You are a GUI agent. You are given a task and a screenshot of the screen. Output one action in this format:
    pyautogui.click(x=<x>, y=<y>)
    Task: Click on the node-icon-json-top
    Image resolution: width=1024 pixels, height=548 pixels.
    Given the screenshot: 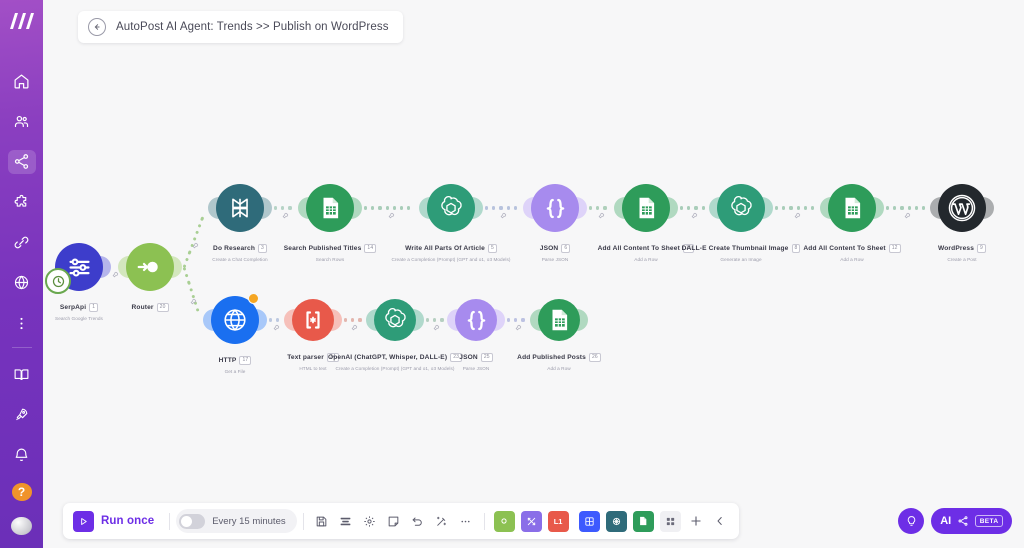 What is the action you would take?
    pyautogui.click(x=555, y=208)
    